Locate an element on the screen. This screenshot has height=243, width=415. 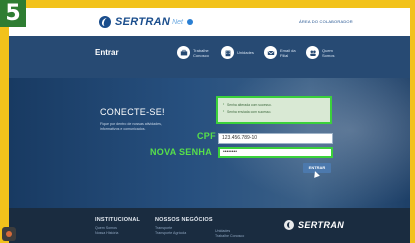
footer-logo: SERTRAN is located at coordinates (314, 225).